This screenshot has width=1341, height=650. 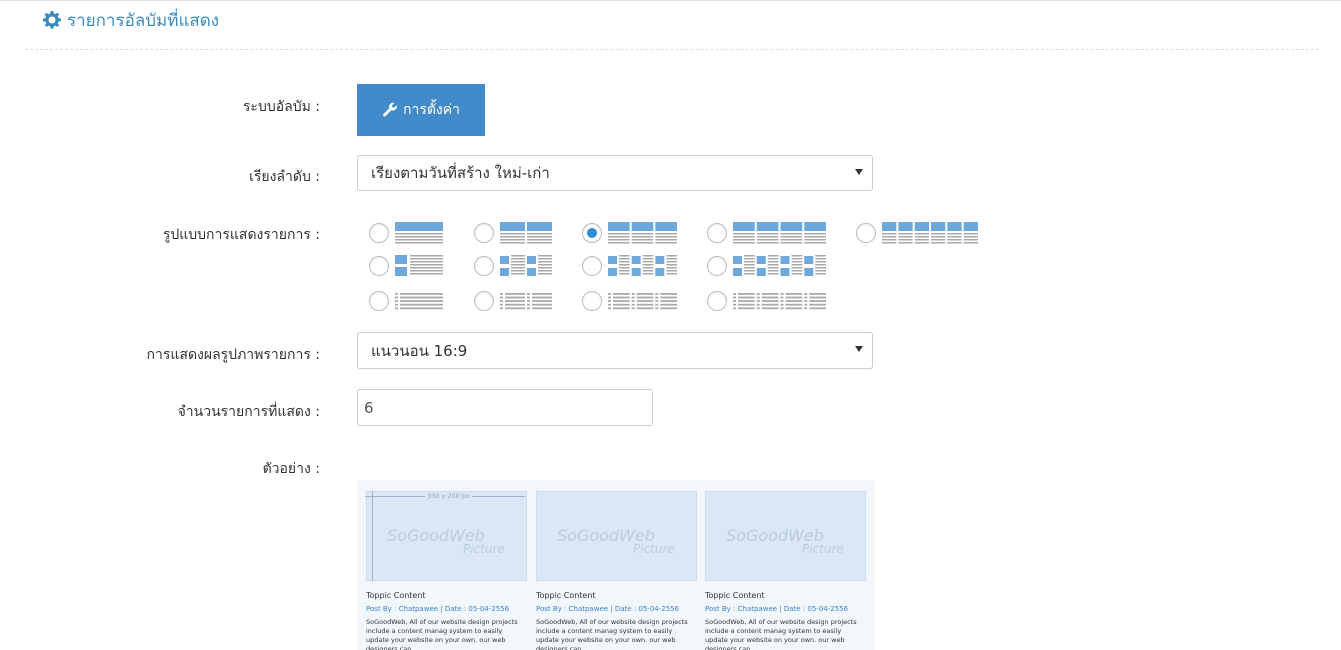 I want to click on sort-label: เรียงลำดับ :, so click(x=284, y=177).